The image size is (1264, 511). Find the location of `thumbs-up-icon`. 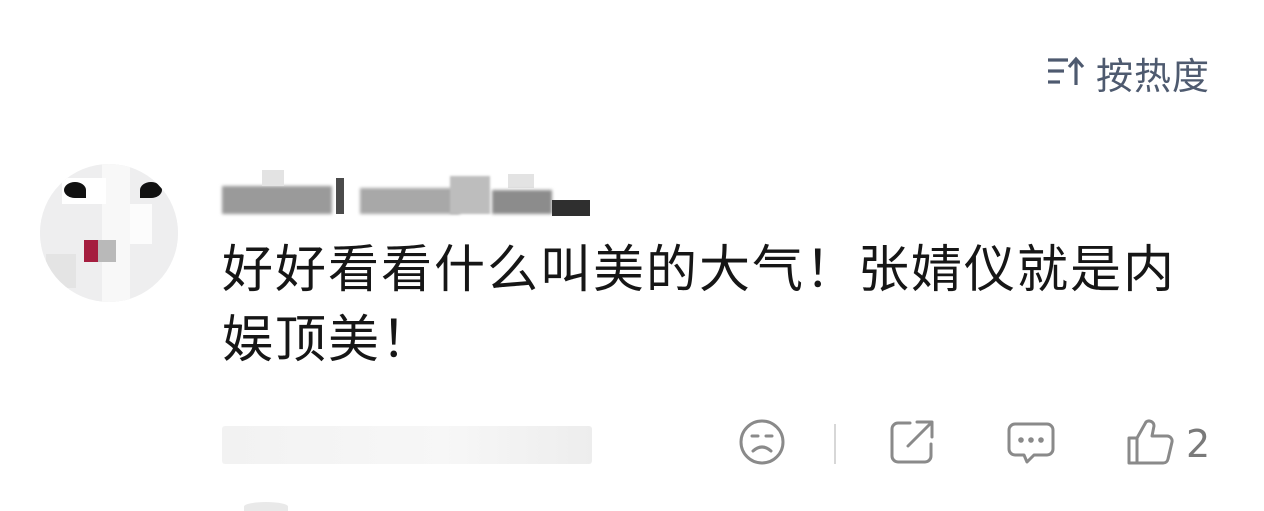

thumbs-up-icon is located at coordinates (1150, 444).